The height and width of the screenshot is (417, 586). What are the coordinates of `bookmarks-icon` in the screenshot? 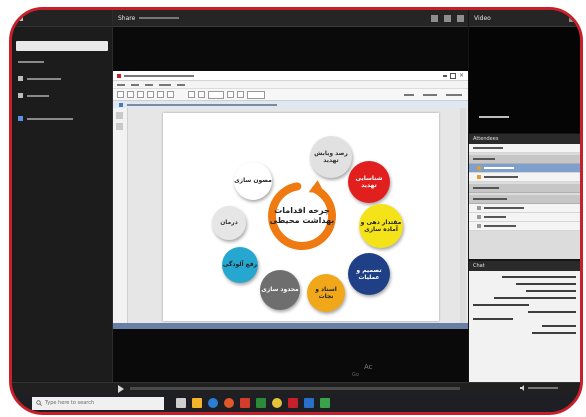 It's located at (119, 126).